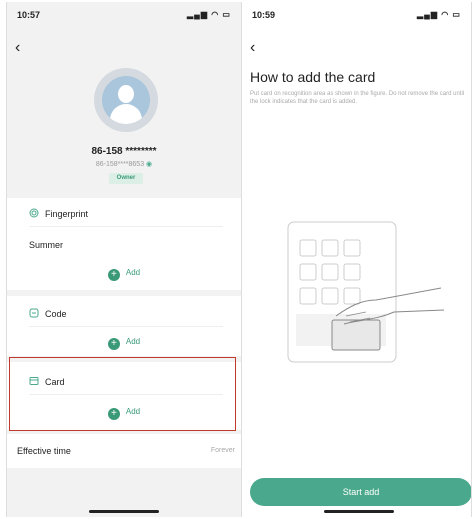 The width and height of the screenshot is (475, 519). What do you see at coordinates (124, 451) in the screenshot?
I see `effective-time-row: Effective time Forever` at bounding box center [124, 451].